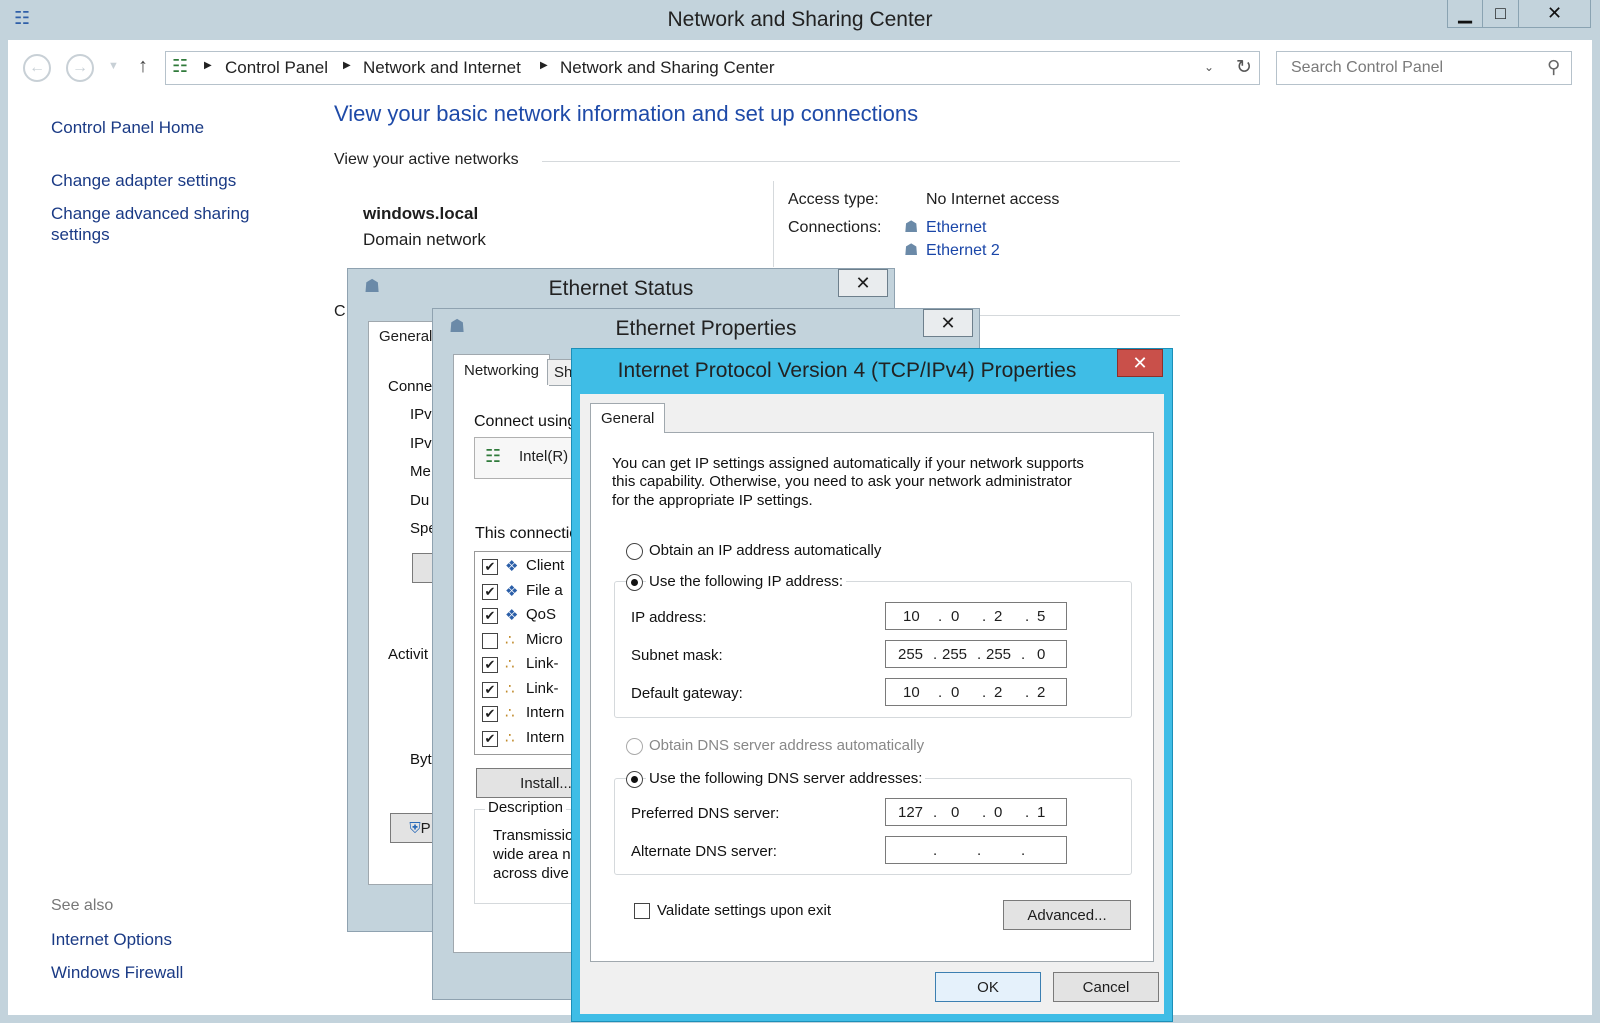 Image resolution: width=1600 pixels, height=1023 pixels. What do you see at coordinates (276, 68) in the screenshot?
I see `breadcrumb-control-panel: Control Panel` at bounding box center [276, 68].